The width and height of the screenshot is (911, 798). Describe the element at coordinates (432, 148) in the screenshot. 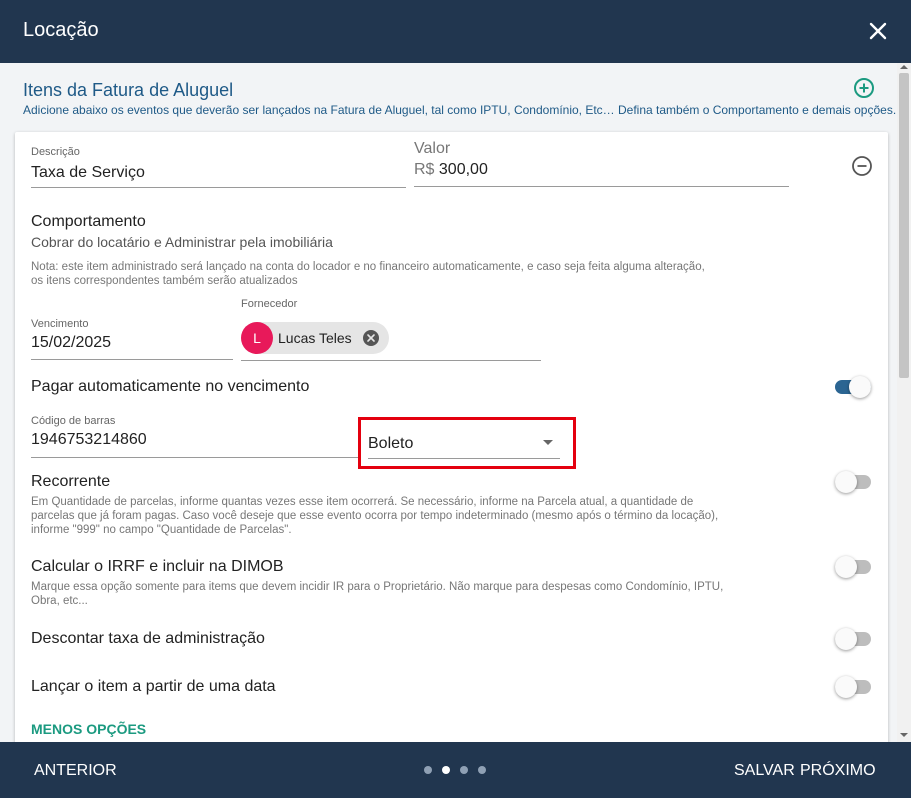

I see `valor-label: Valor` at that location.